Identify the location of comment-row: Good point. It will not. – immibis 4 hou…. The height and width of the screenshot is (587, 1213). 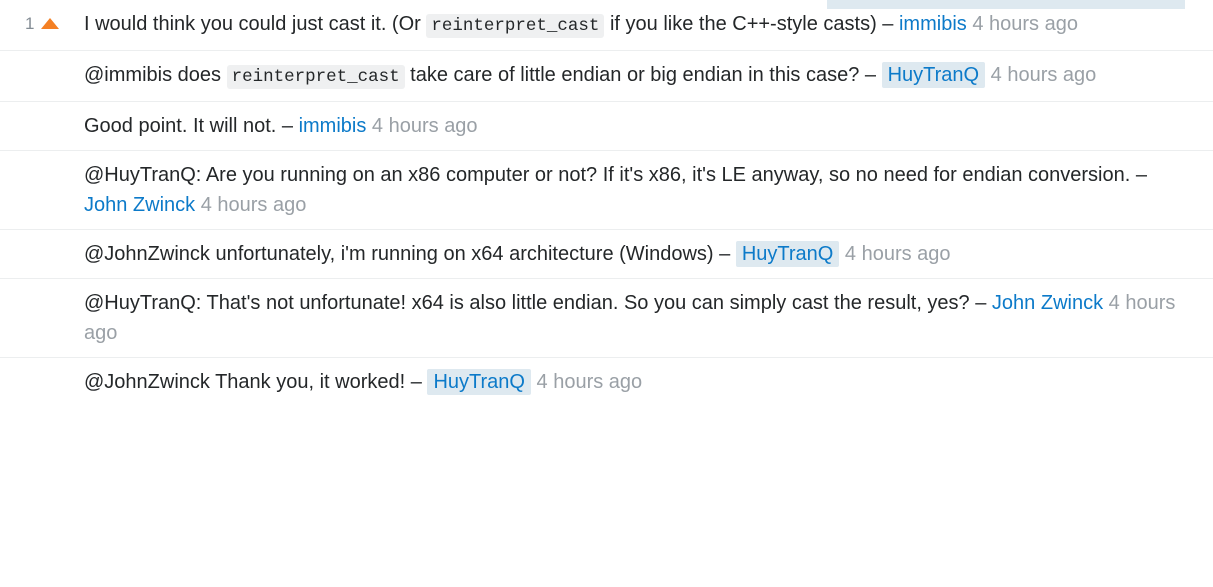
(606, 125).